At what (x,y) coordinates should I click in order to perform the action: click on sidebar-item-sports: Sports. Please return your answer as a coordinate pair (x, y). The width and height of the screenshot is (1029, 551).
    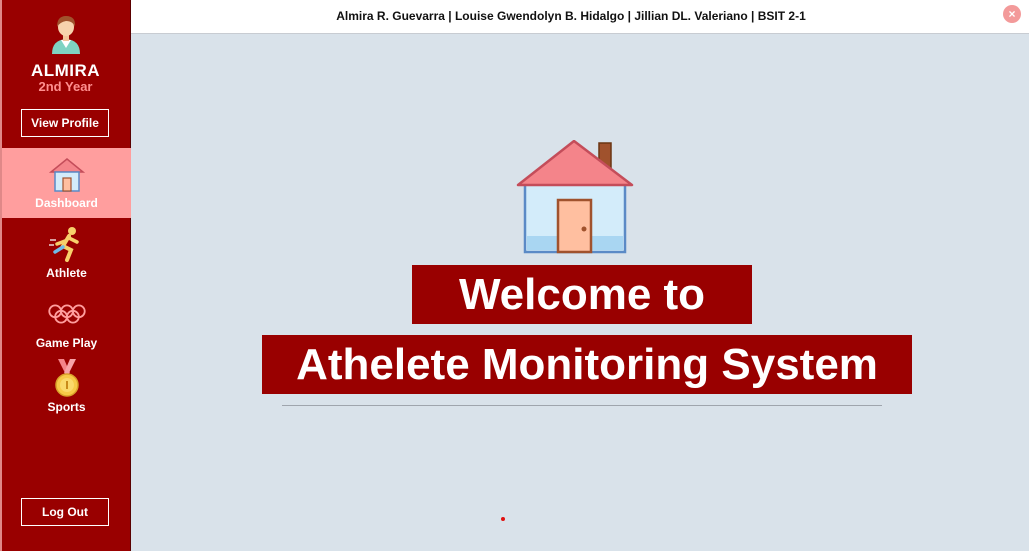
    Looking at the image, I should click on (66, 393).